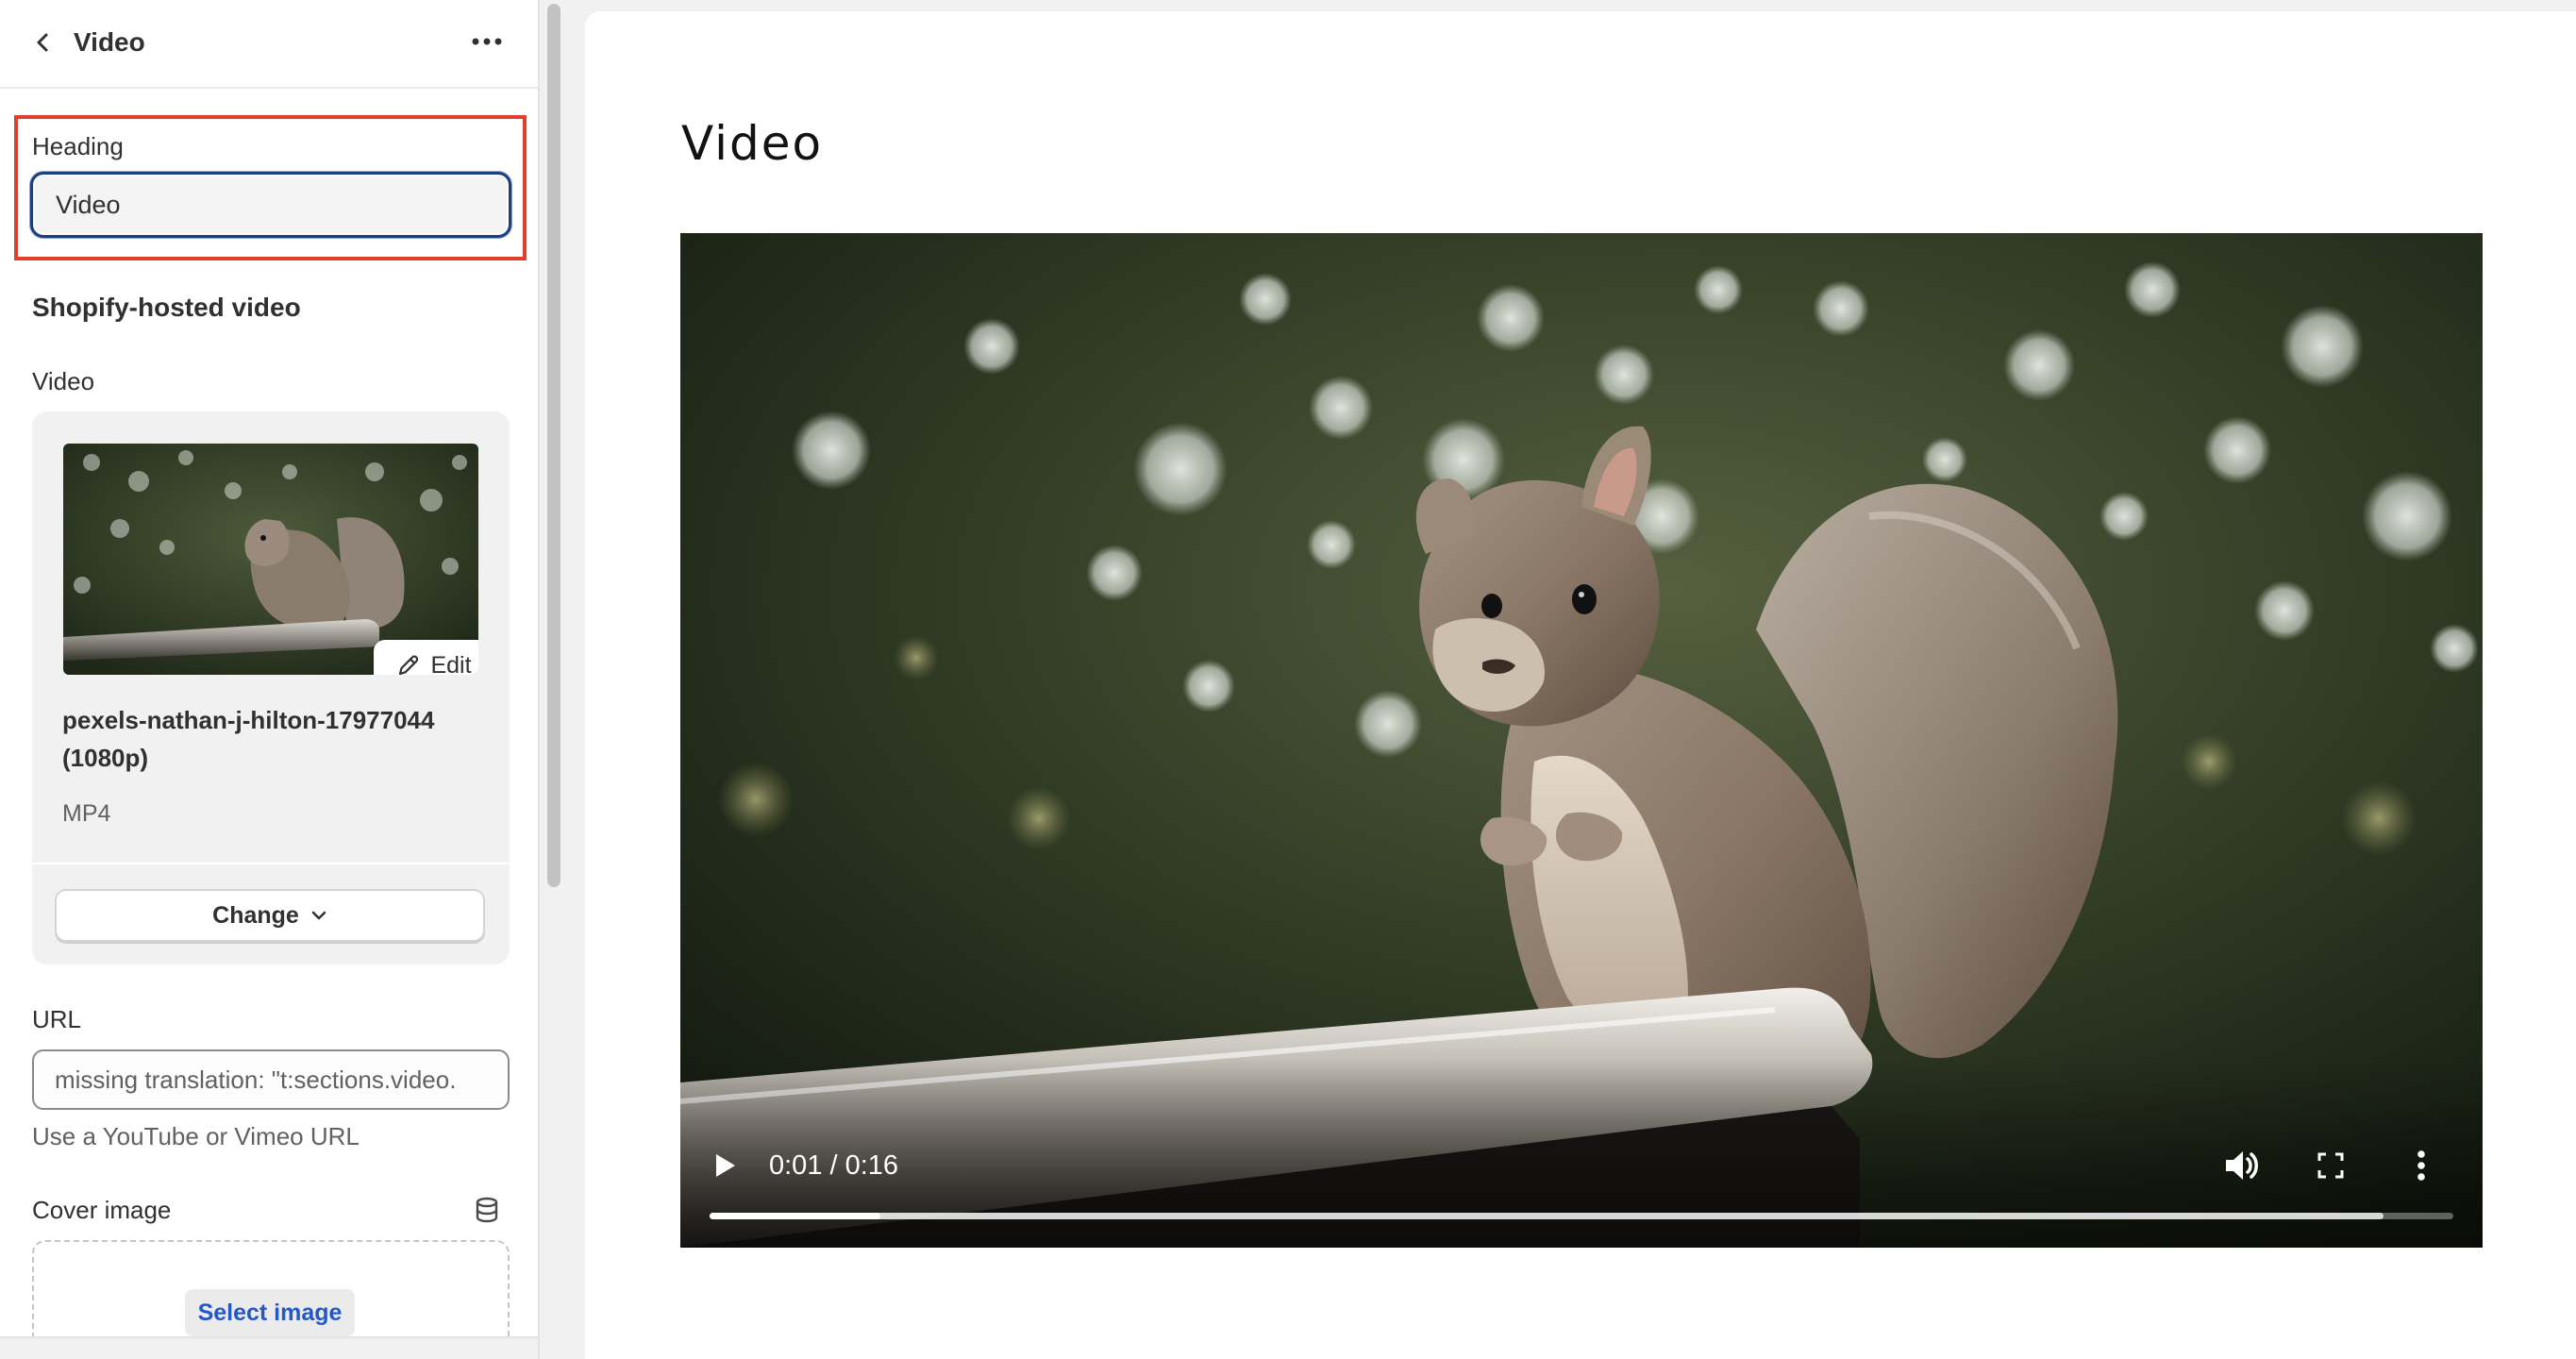 The height and width of the screenshot is (1359, 2576). Describe the element at coordinates (63, 381) in the screenshot. I see `video-field-label: Video` at that location.